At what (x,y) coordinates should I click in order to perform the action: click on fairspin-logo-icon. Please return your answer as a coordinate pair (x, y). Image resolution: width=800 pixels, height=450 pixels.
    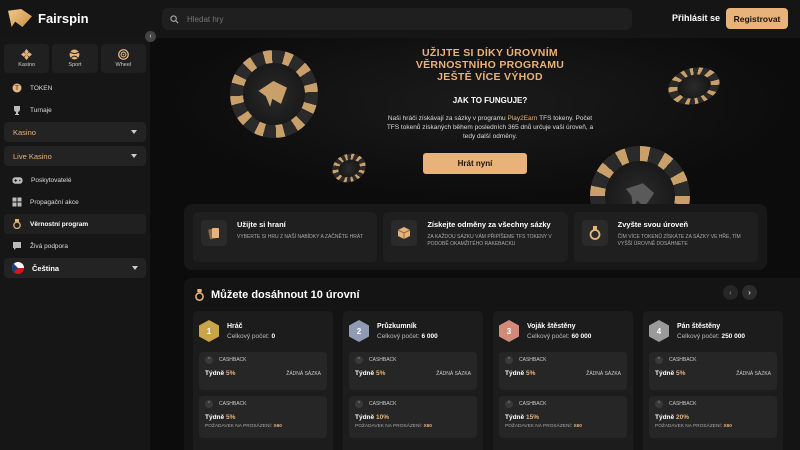
    Looking at the image, I should click on (20, 18).